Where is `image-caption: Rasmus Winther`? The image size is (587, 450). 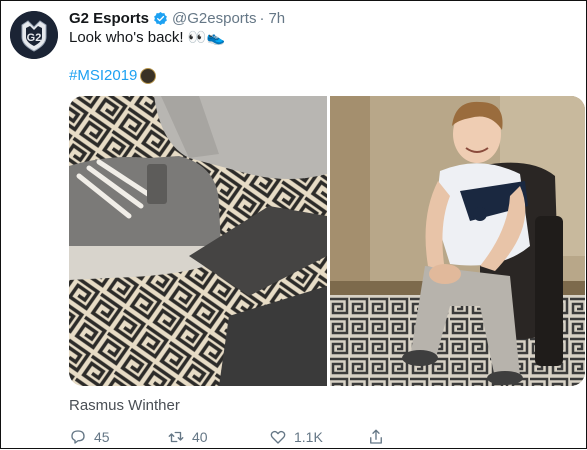 image-caption: Rasmus Winther is located at coordinates (124, 405).